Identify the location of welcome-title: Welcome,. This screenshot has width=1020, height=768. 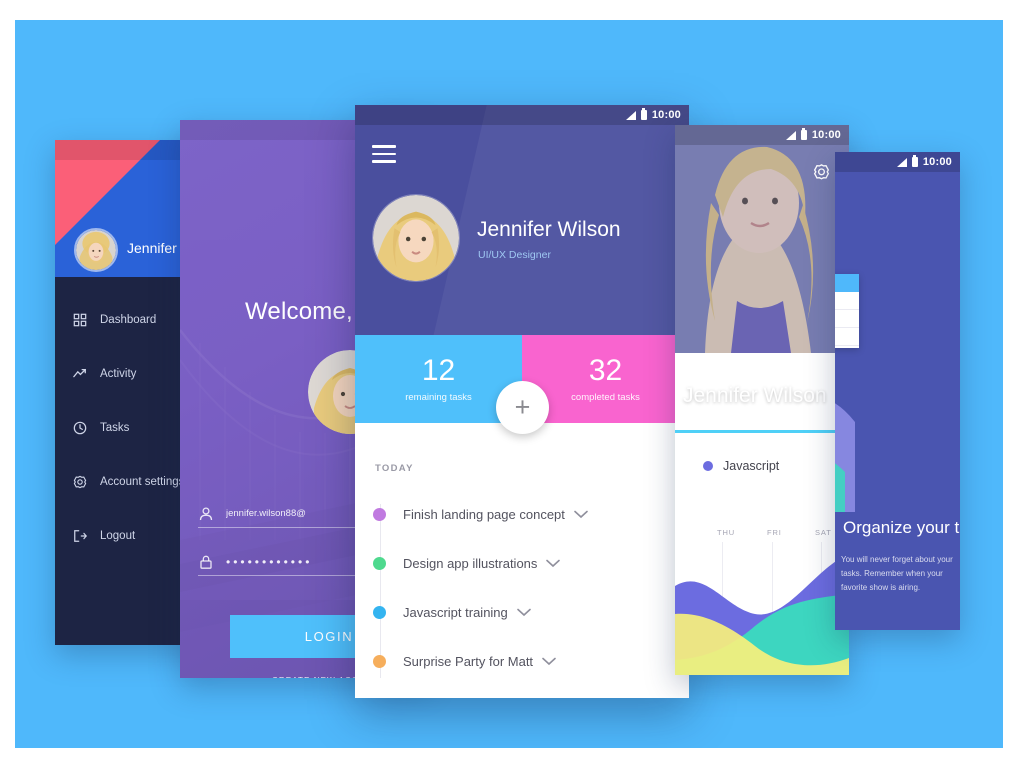
(299, 311).